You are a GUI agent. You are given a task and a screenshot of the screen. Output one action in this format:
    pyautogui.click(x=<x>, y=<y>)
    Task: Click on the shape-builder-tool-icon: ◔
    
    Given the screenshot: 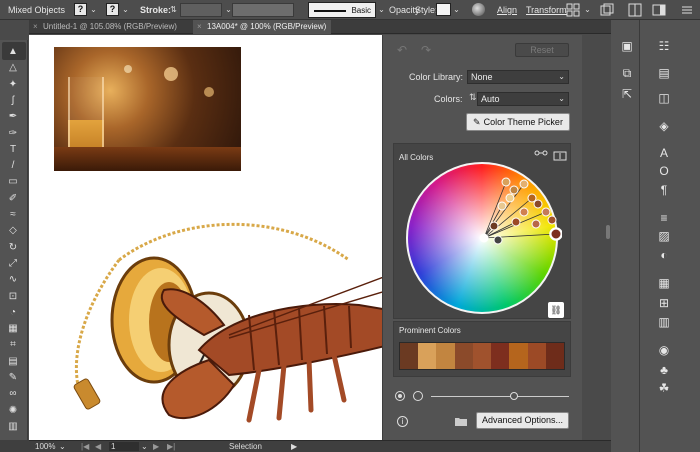 What is the action you would take?
    pyautogui.click(x=13, y=313)
    